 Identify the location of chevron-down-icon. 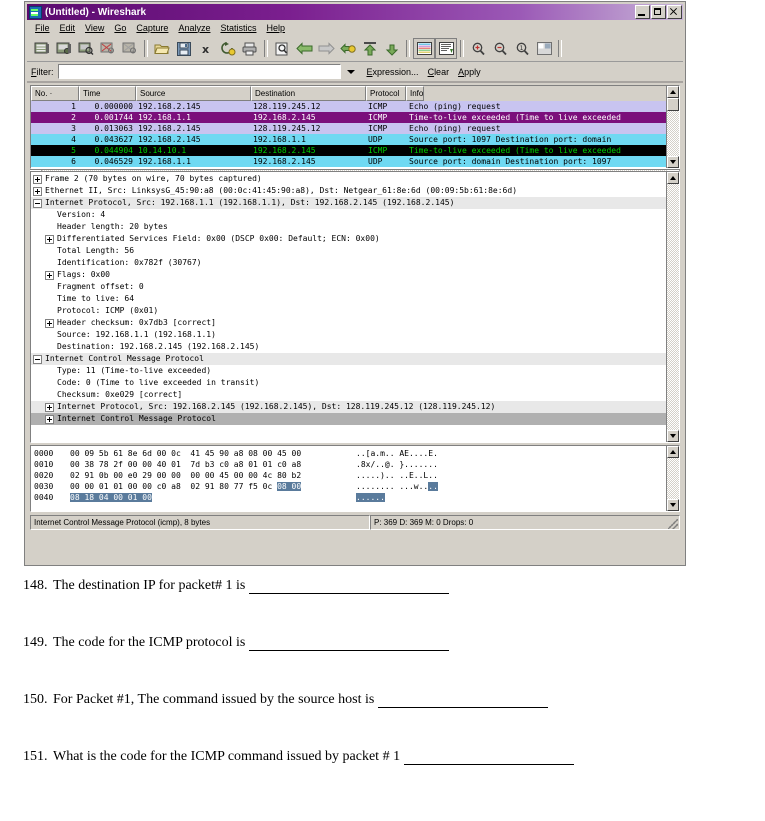
(351, 71).